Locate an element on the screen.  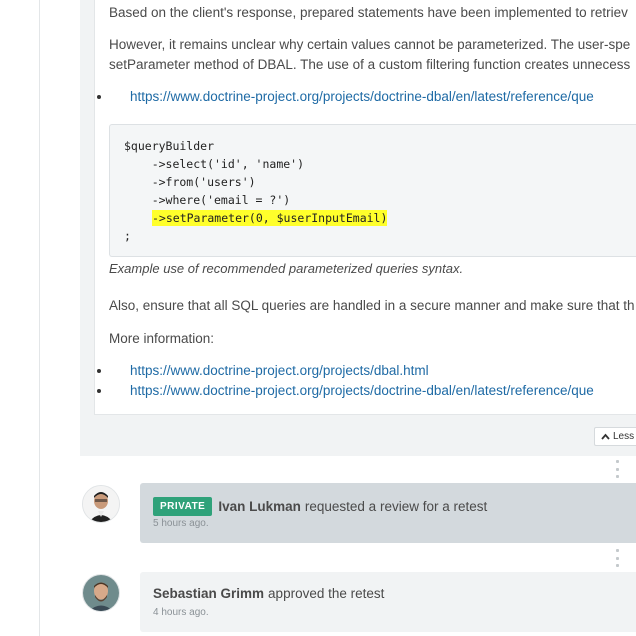
code-line-highlighted: ->setParameter(0, $userInputEmail) is located at coordinates (270, 218).